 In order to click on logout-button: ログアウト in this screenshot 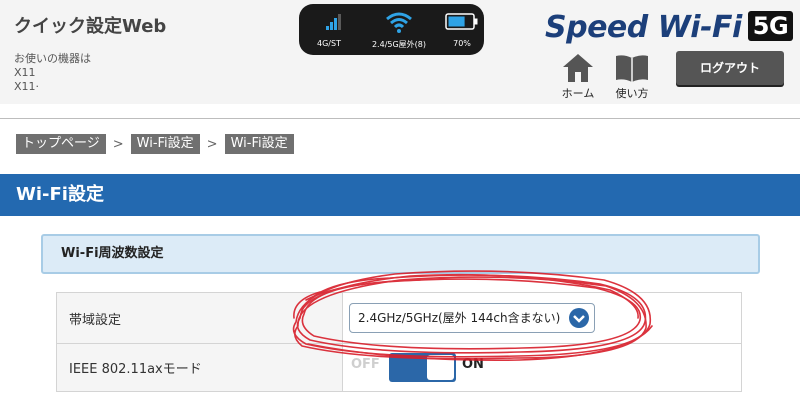, I will do `click(730, 68)`.